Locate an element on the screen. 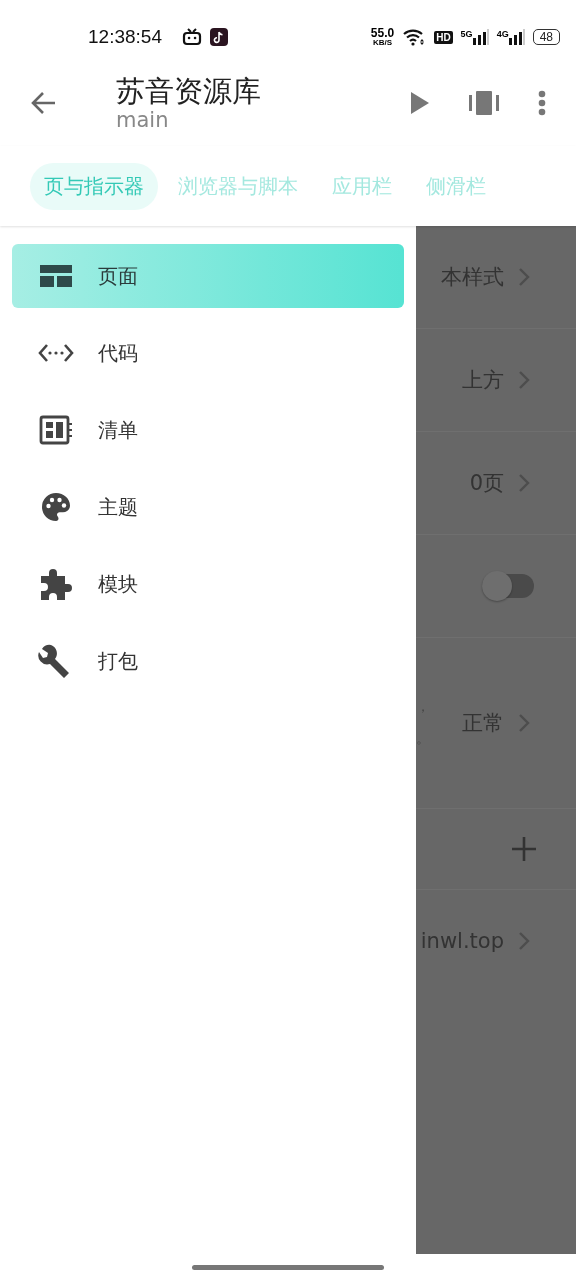 The height and width of the screenshot is (1280, 576). drawer-item: 主题 is located at coordinates (208, 507).